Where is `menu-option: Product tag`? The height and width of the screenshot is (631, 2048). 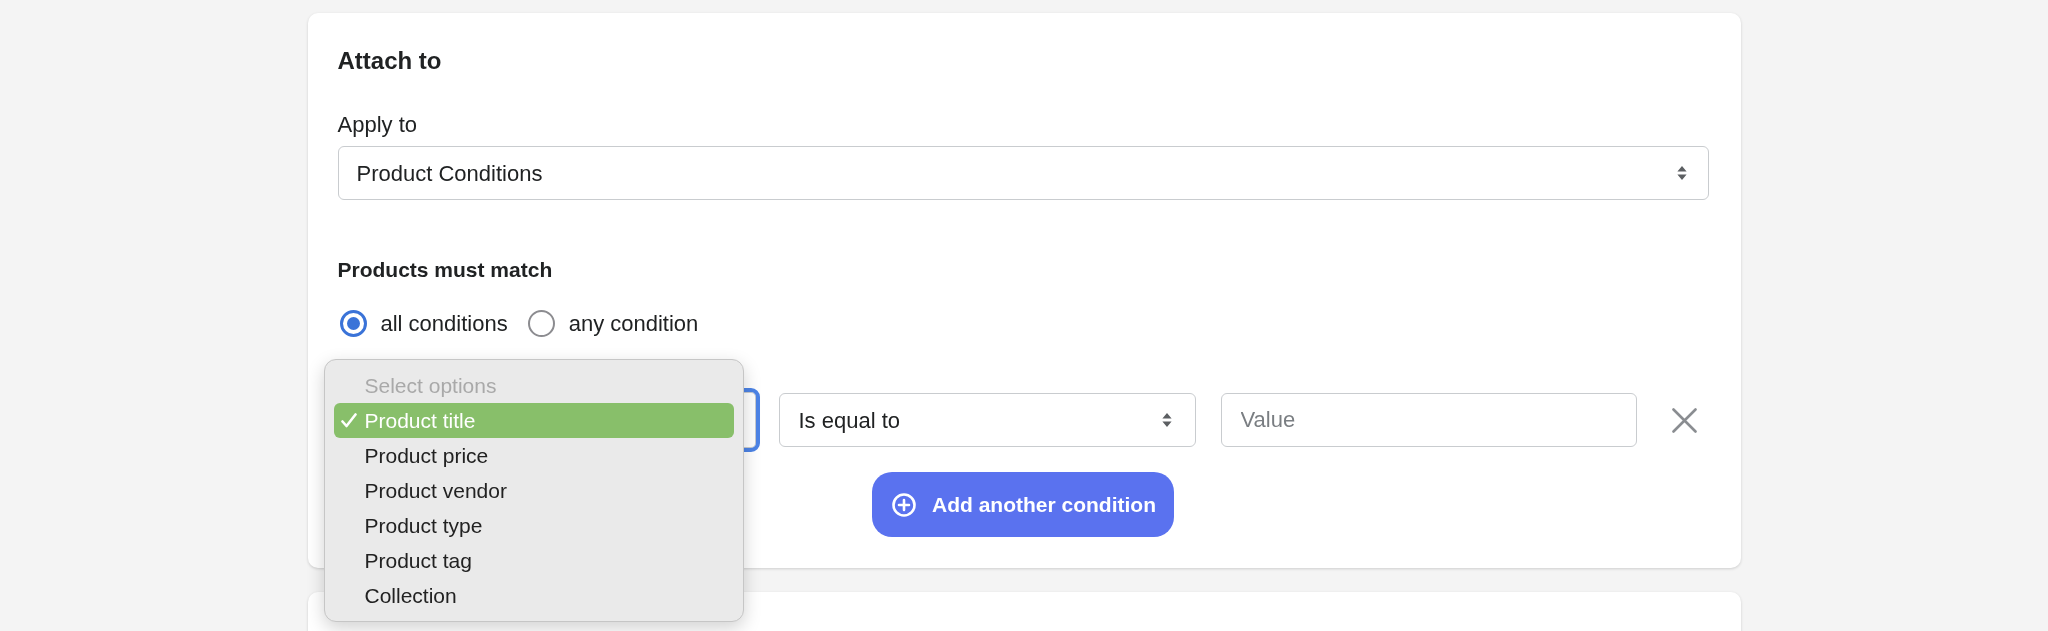 menu-option: Product tag is located at coordinates (533, 560).